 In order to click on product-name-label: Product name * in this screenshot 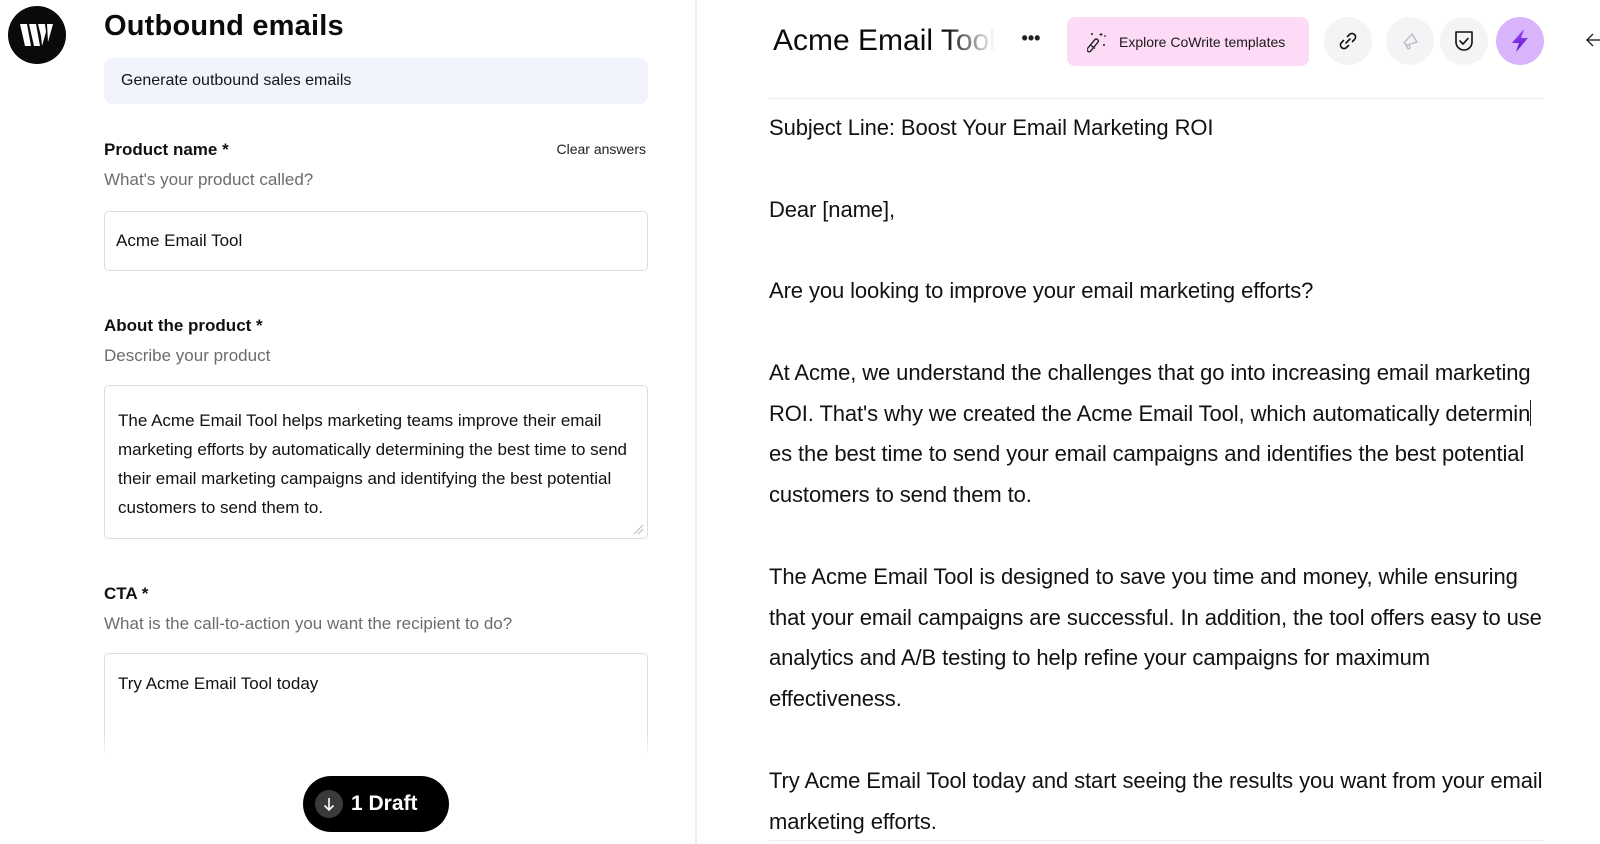, I will do `click(166, 149)`.